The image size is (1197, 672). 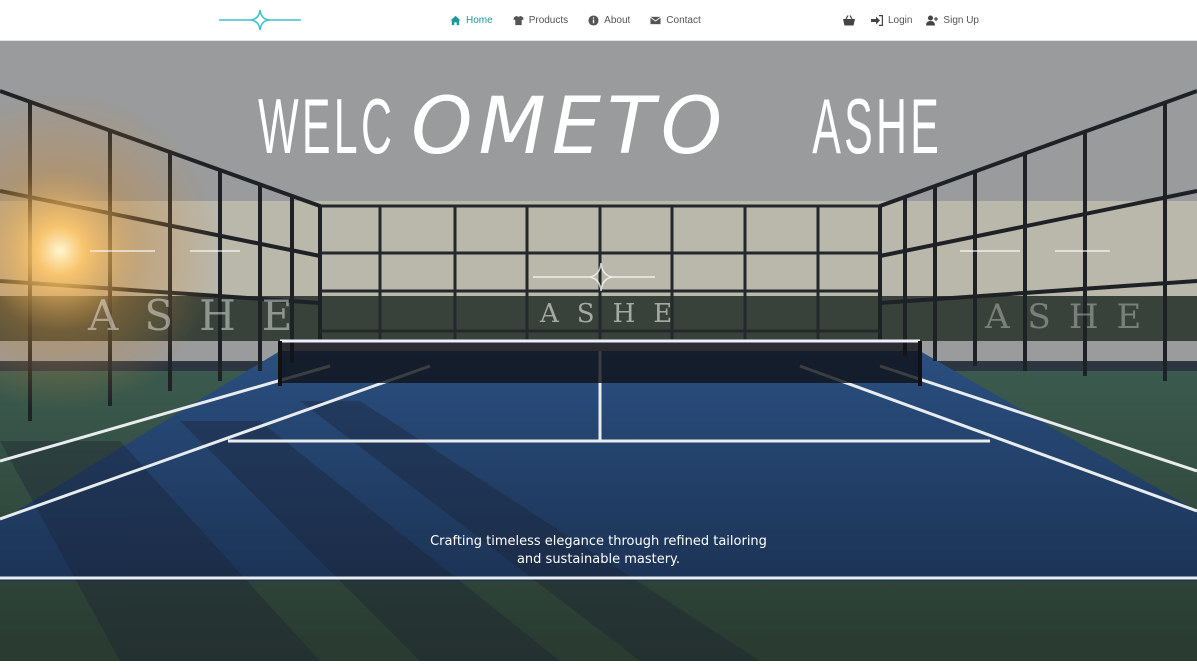 What do you see at coordinates (593, 20) in the screenshot?
I see `info-icon` at bounding box center [593, 20].